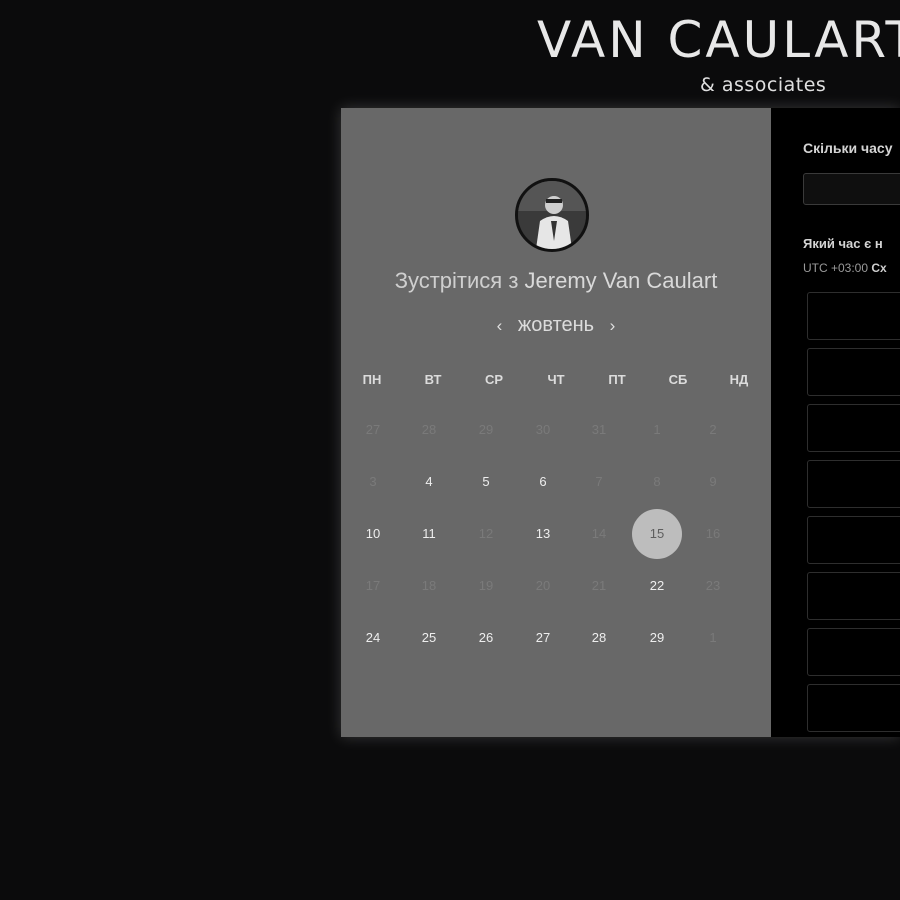 Image resolution: width=900 pixels, height=900 pixels. I want to click on calendar-day: 30, so click(543, 429).